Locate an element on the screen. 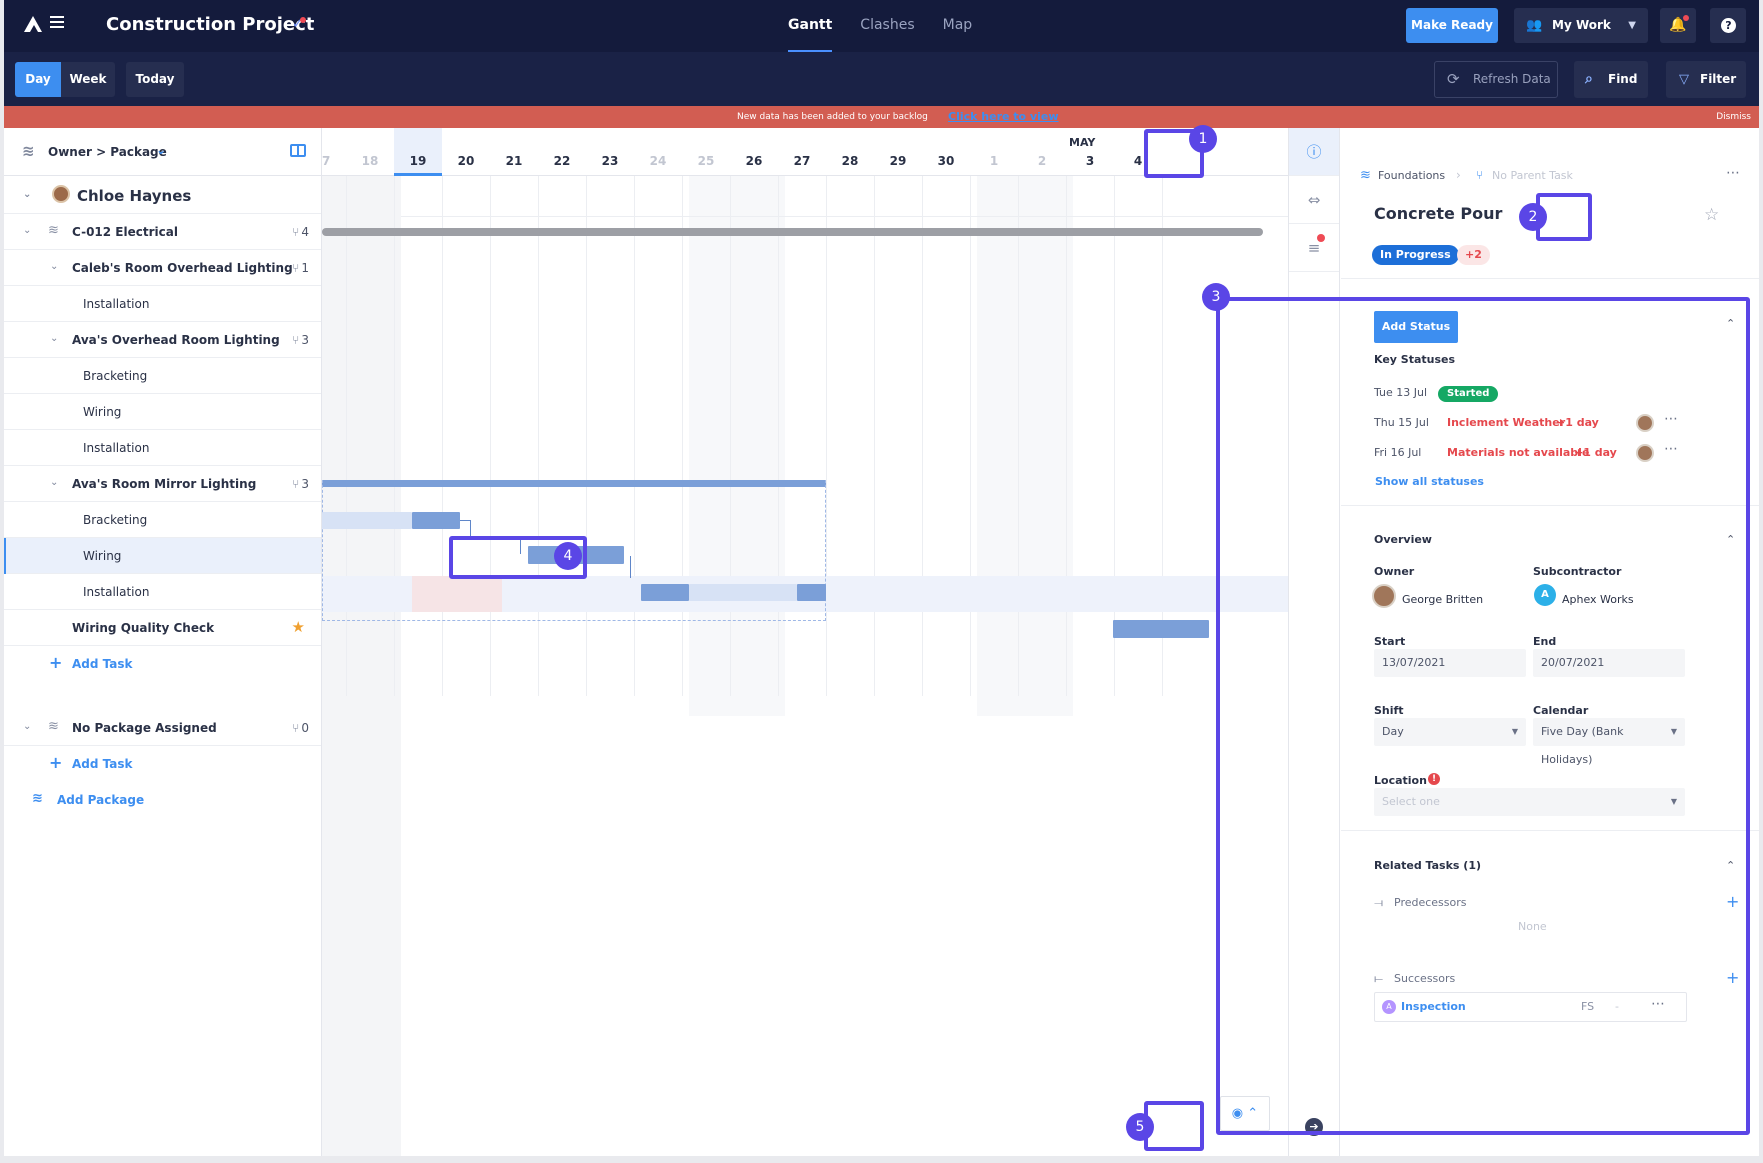 The width and height of the screenshot is (1763, 1163). star-icon: ★ is located at coordinates (298, 627).